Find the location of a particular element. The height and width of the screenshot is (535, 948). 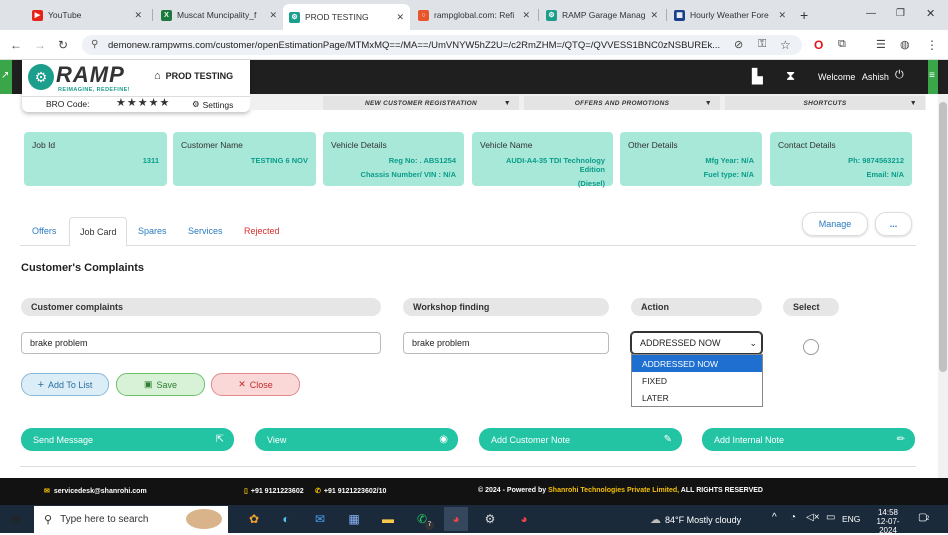

browser-tab-weather: ▦ Hourly Weather Fore ✕ is located at coordinates (730, 15).